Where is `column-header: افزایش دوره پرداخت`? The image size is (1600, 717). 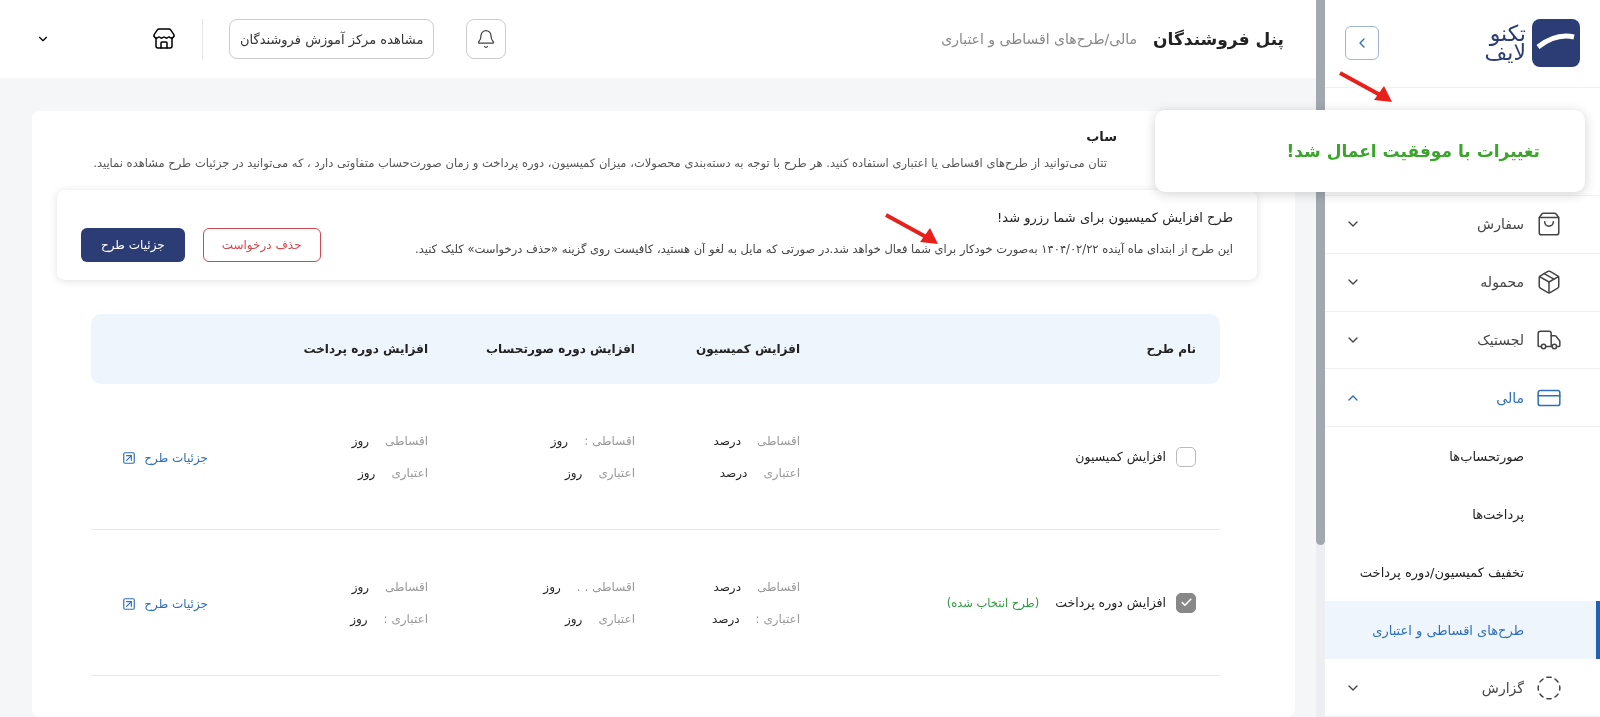
column-header: افزایش دوره پرداخت is located at coordinates (365, 349).